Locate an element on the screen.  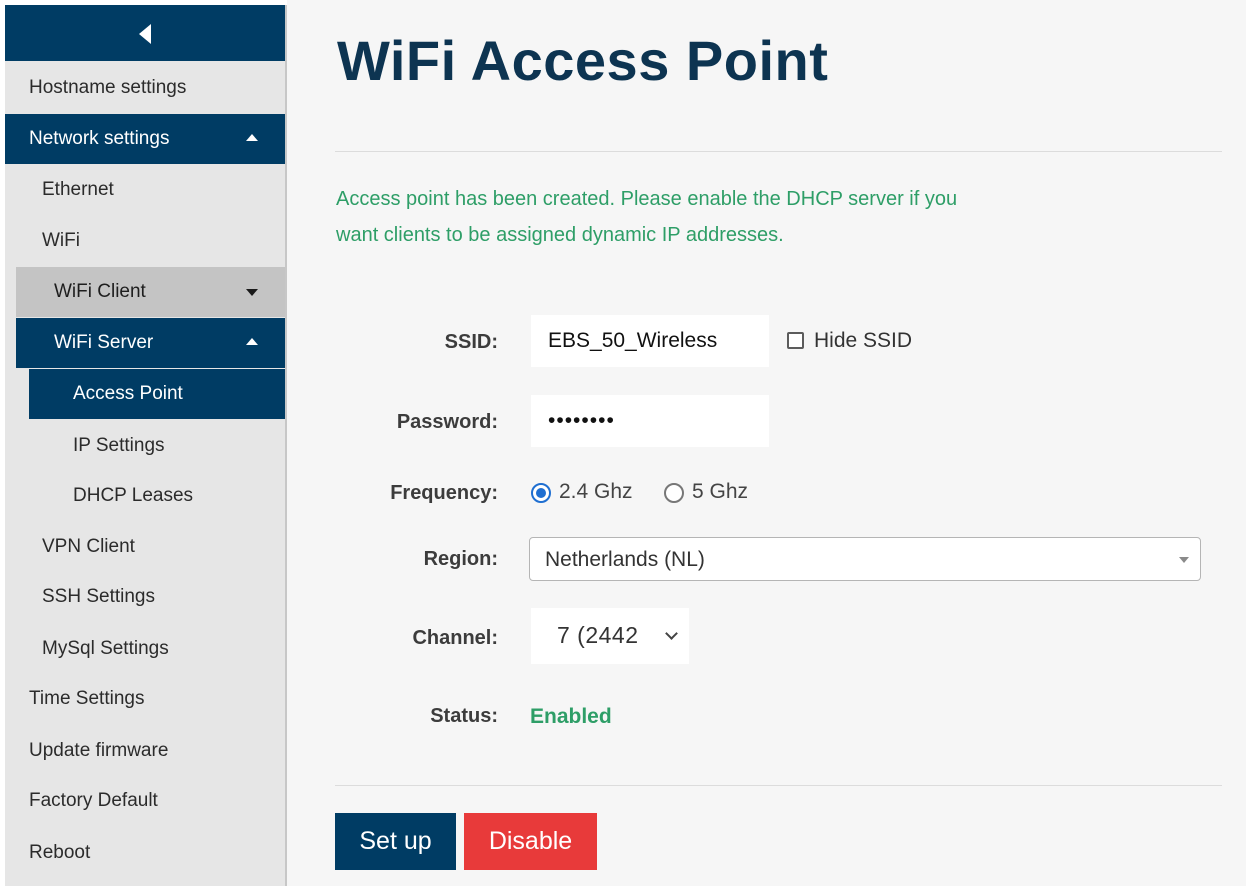
region-value: Netherlands (NL) is located at coordinates (625, 559).